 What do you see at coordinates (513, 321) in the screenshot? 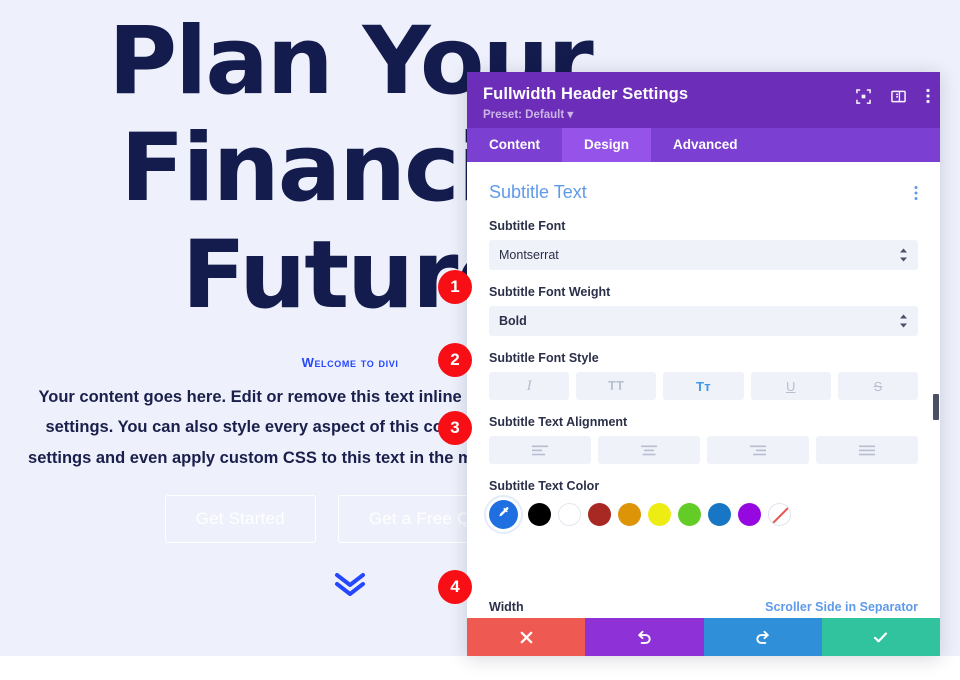
I see `subtitle-font-weight-value: Bold` at bounding box center [513, 321].